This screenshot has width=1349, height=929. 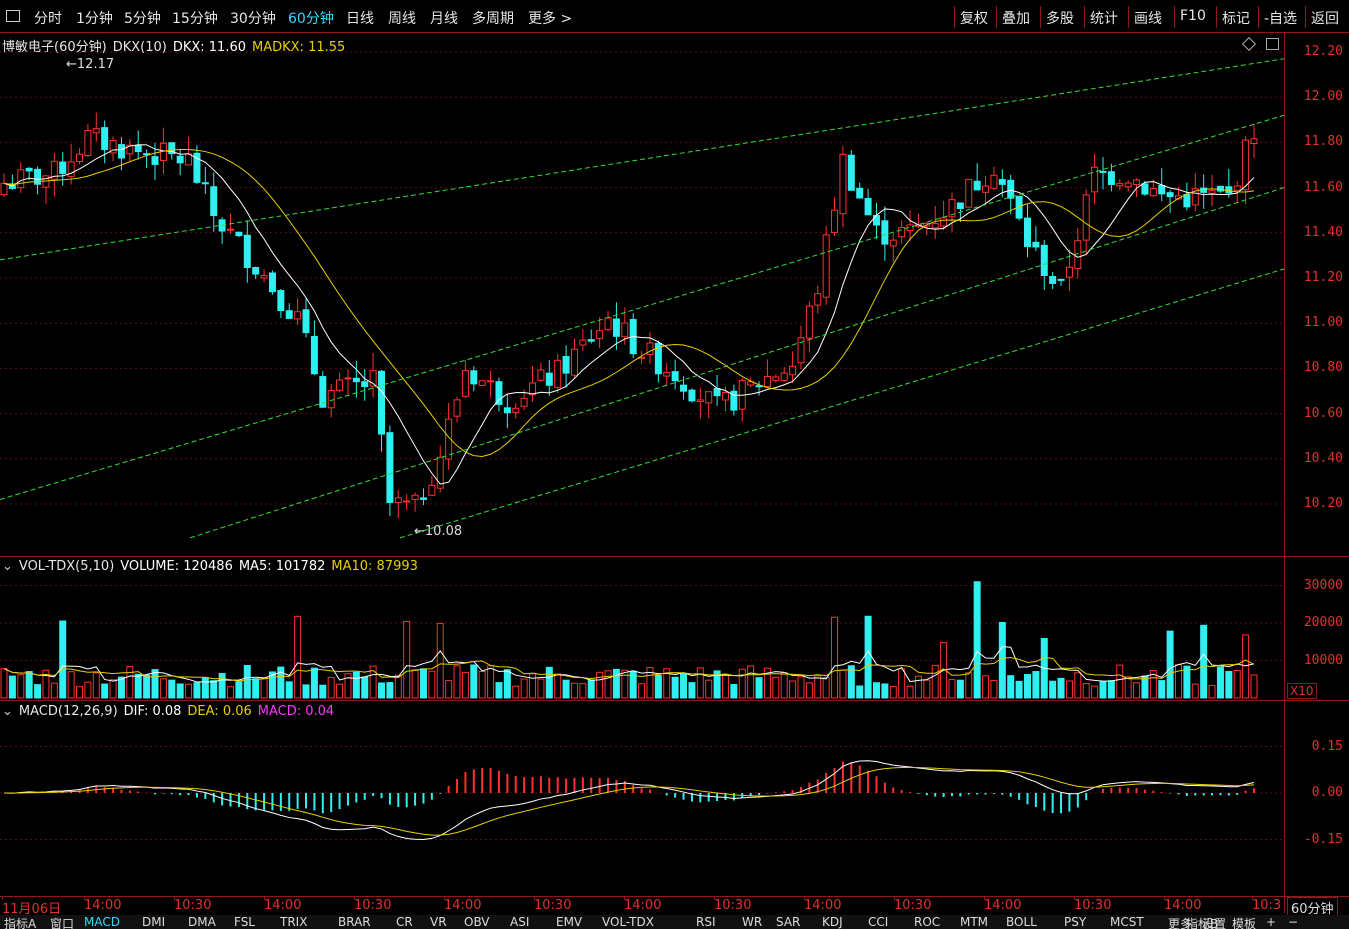 What do you see at coordinates (927, 922) in the screenshot?
I see `indicator-tab-19: ROC` at bounding box center [927, 922].